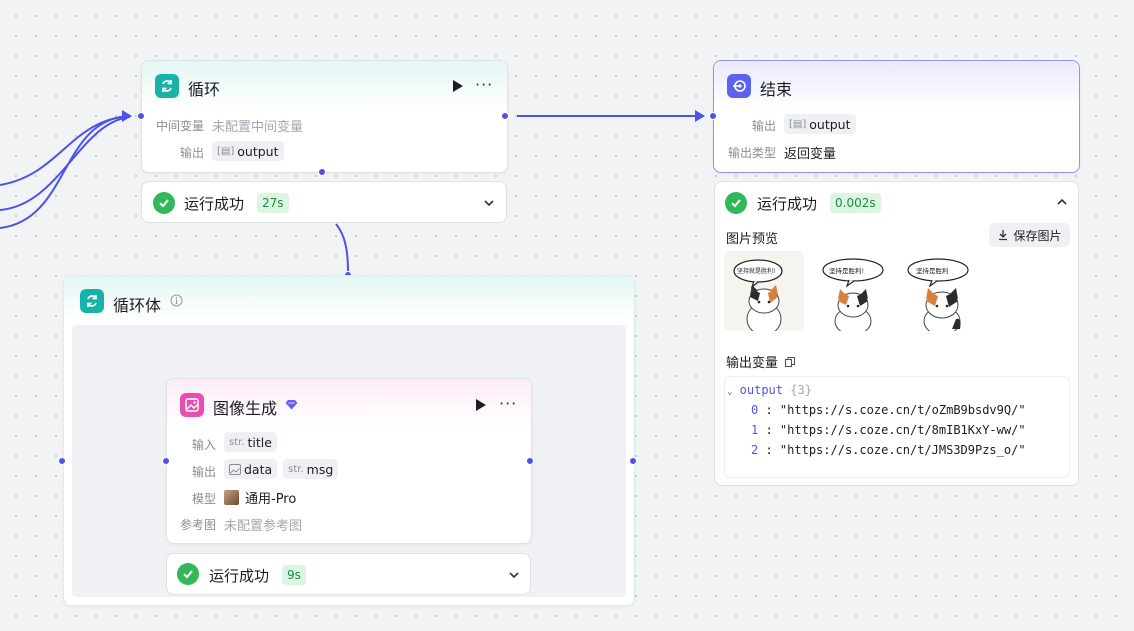 The image size is (1134, 631). Describe the element at coordinates (258, 127) in the screenshot. I see `intermediate-value: 未配置中间变量` at that location.